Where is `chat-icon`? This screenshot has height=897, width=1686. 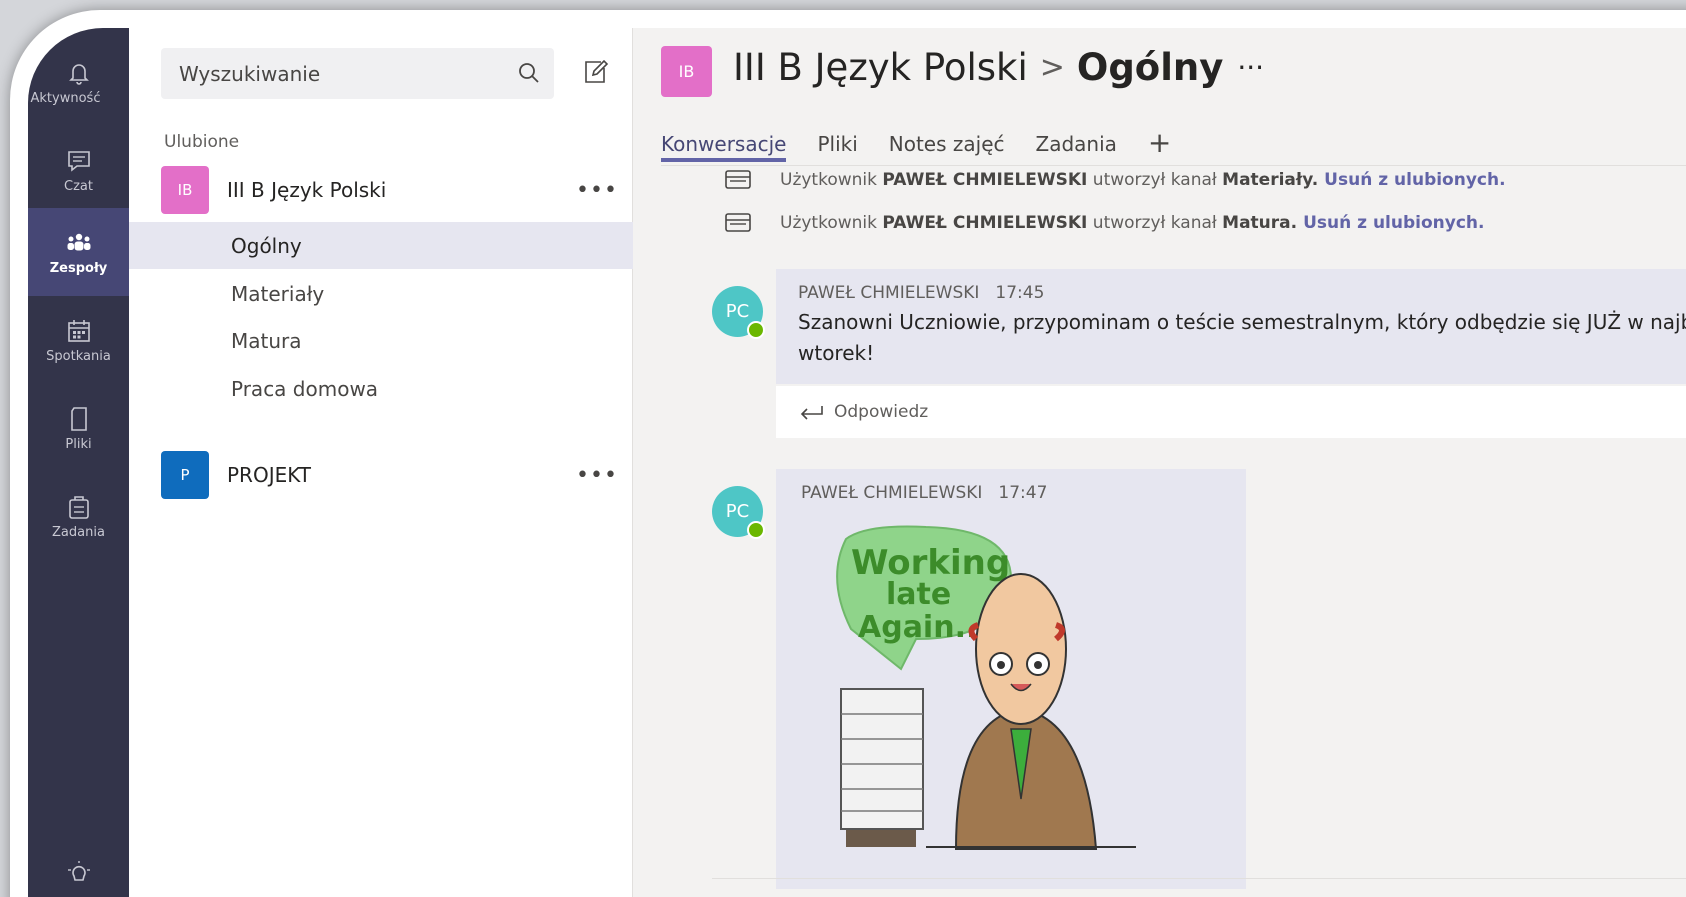 chat-icon is located at coordinates (78, 161).